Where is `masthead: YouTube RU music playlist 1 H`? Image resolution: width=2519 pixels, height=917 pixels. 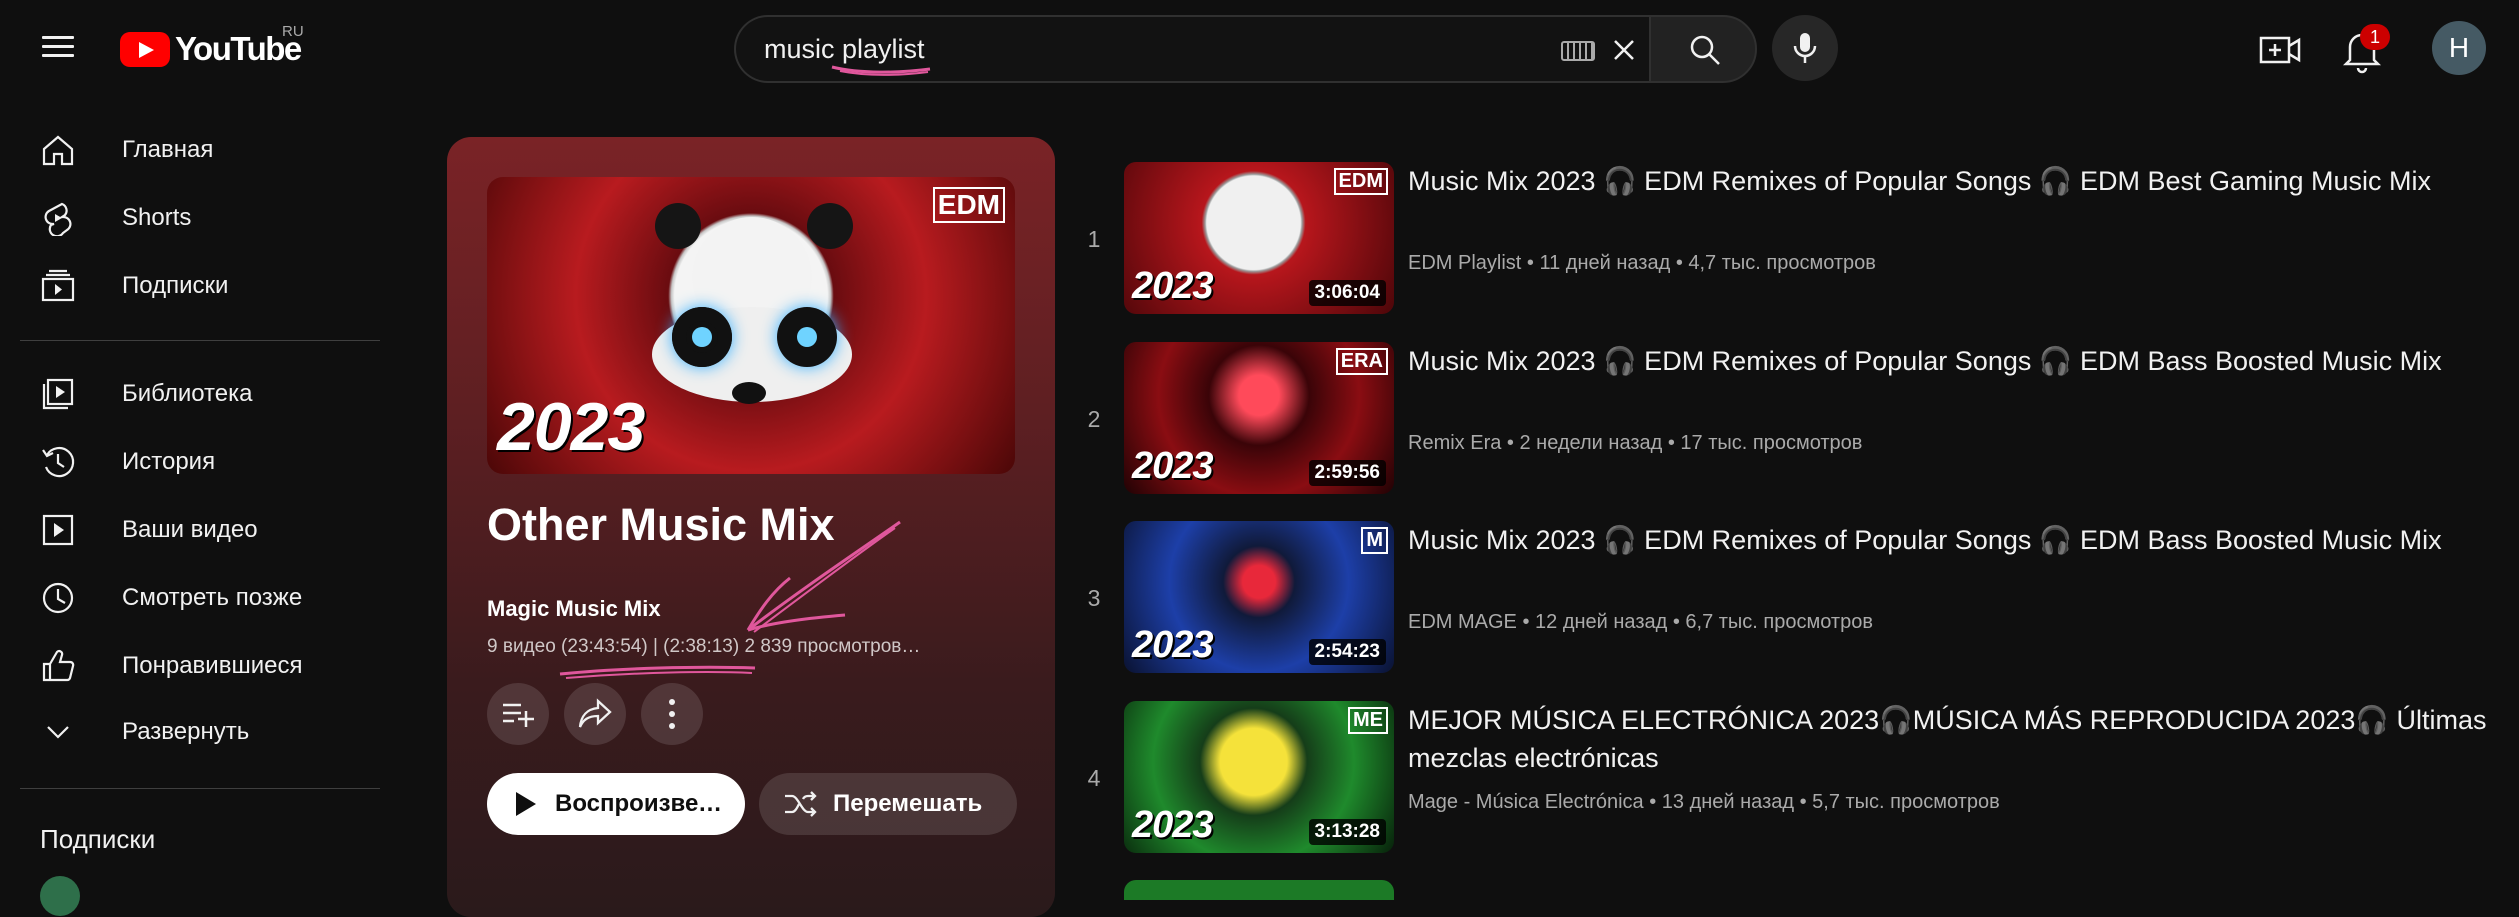
masthead: YouTube RU music playlist 1 H is located at coordinates (1259, 48).